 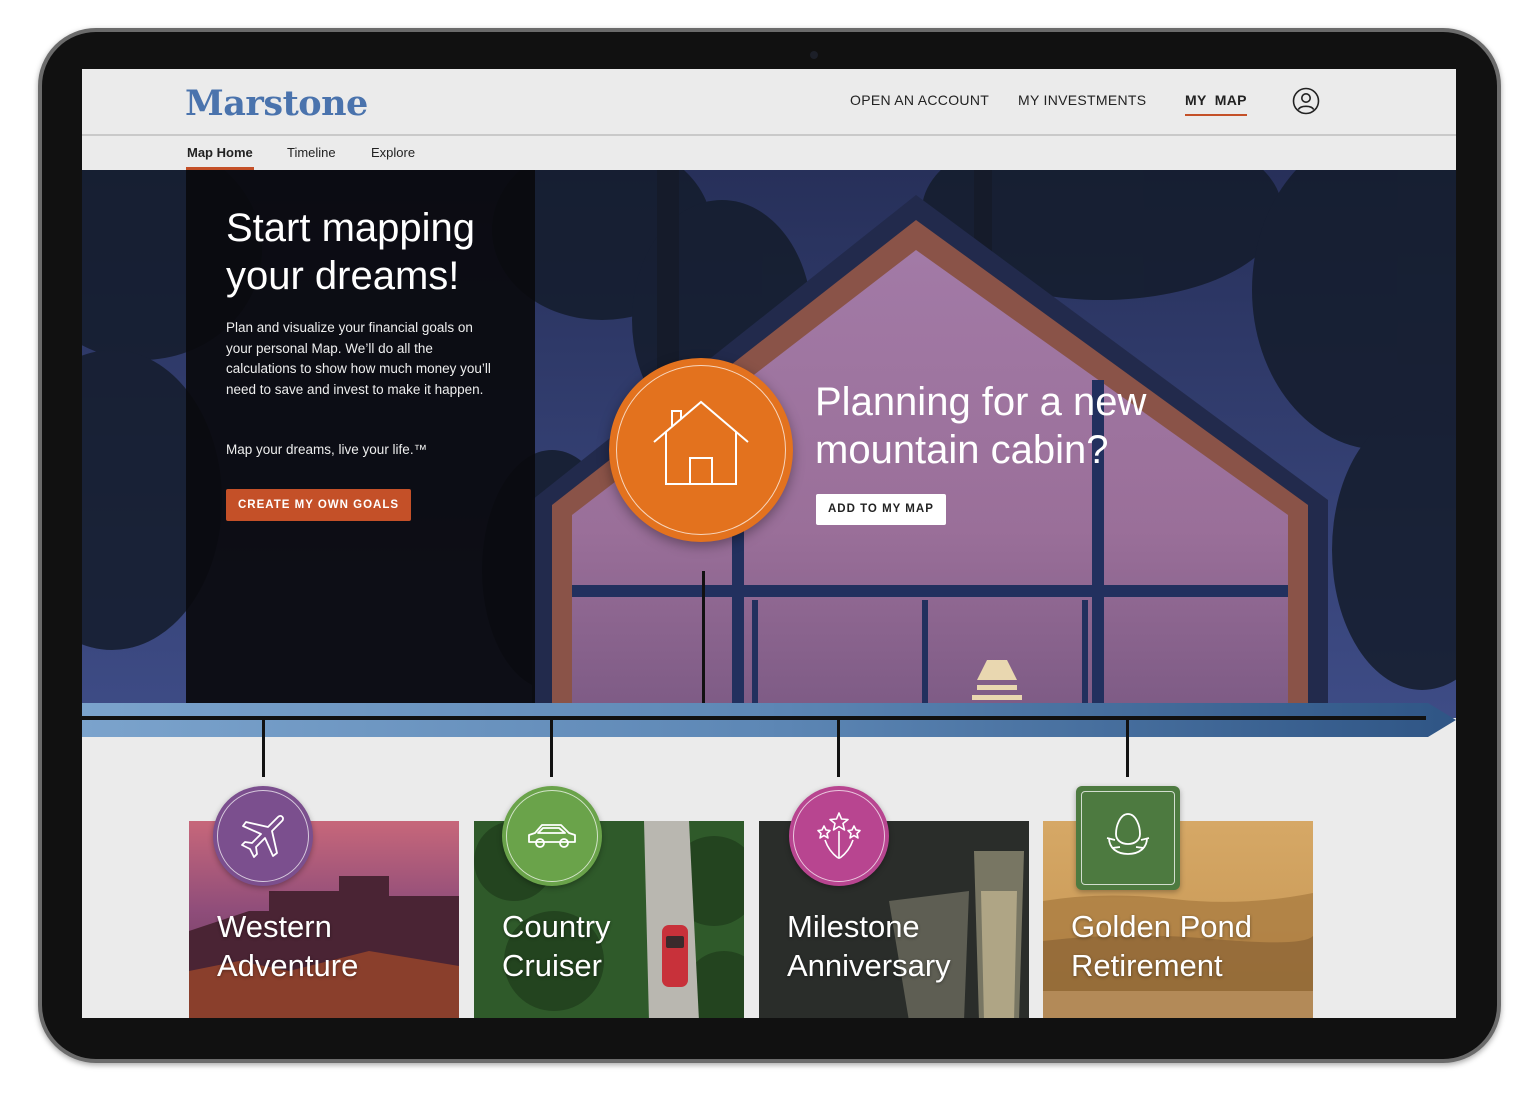 What do you see at coordinates (274, 926) in the screenshot?
I see `card-title-line1: Western` at bounding box center [274, 926].